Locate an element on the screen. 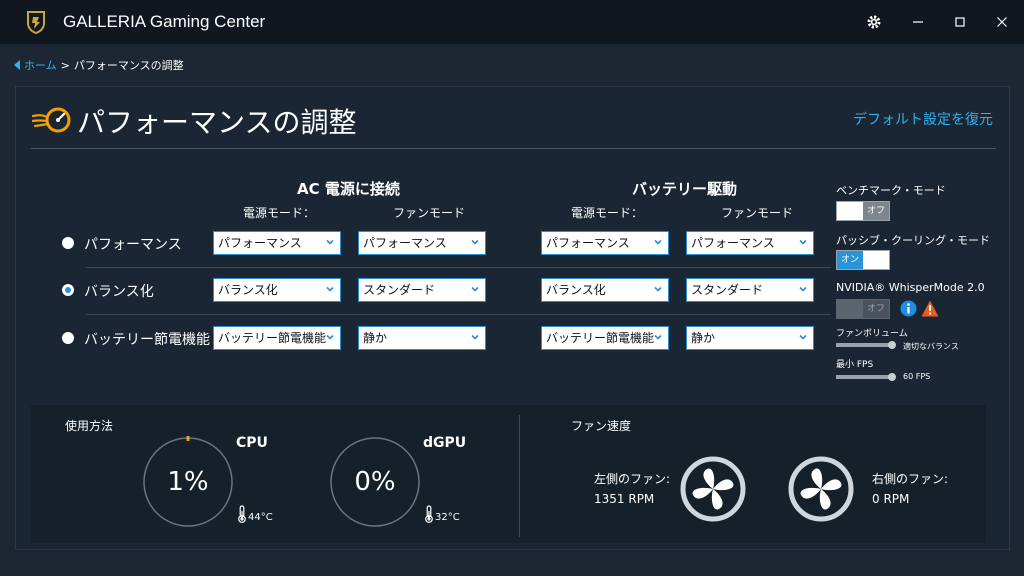 This screenshot has height=576, width=1024. gpu-usage-value: 0% is located at coordinates (375, 482).